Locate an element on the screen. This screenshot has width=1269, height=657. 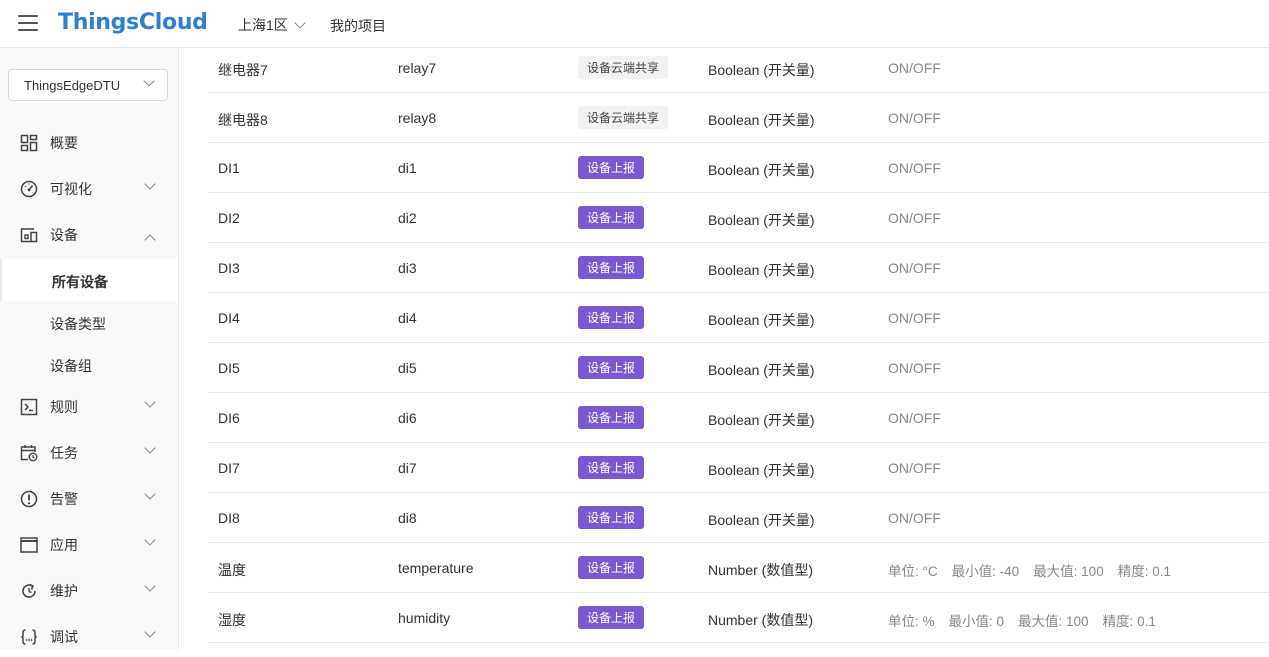
attribute-description: 单位: % 最小值: 0 最大值: 100 精度: 0.1 is located at coordinates (1022, 620).